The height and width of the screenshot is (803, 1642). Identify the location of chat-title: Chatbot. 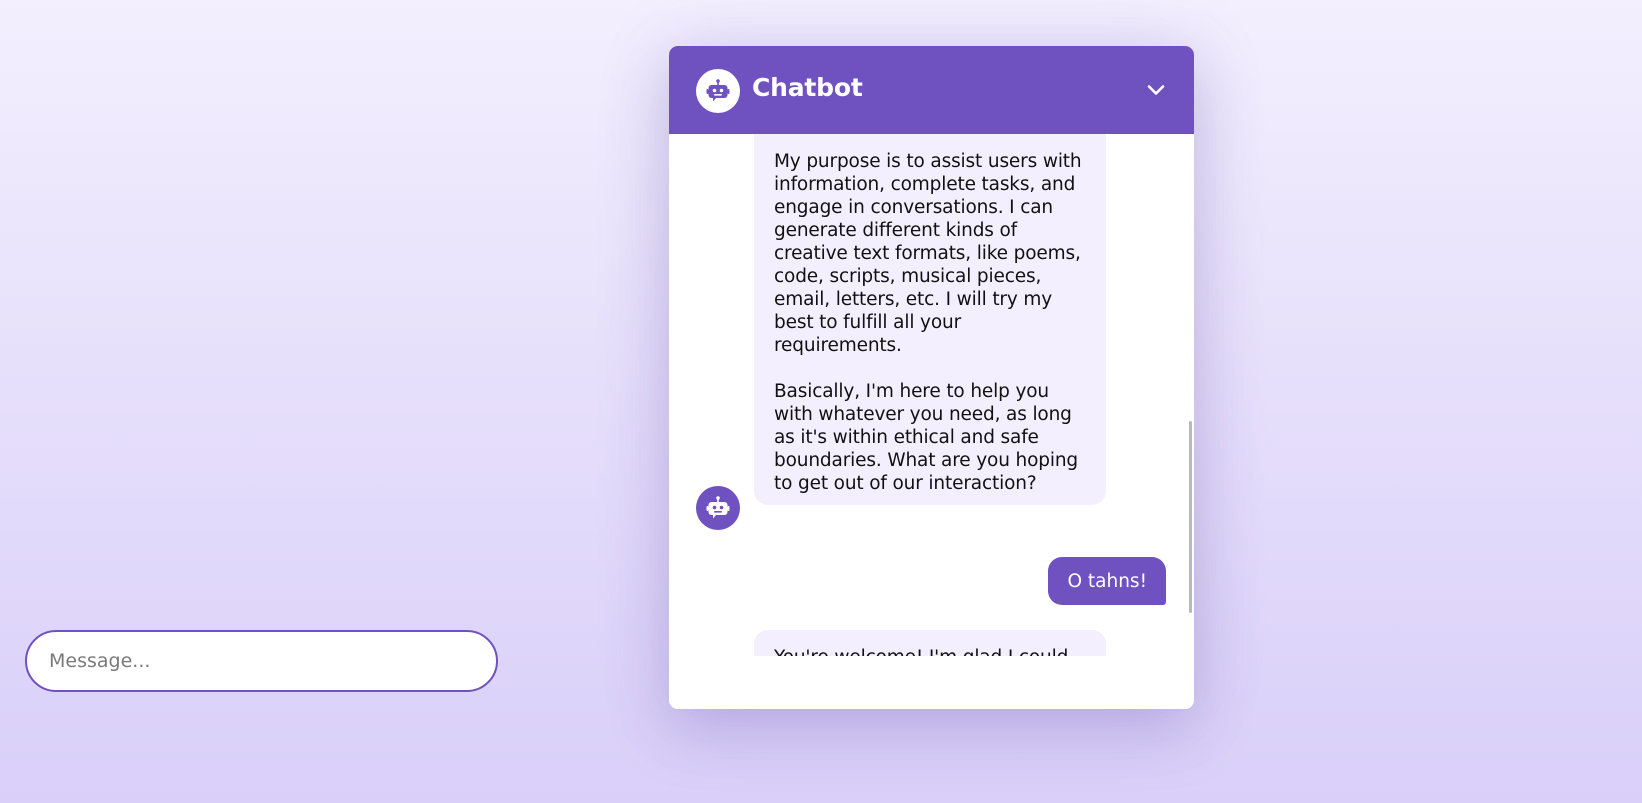
(807, 87).